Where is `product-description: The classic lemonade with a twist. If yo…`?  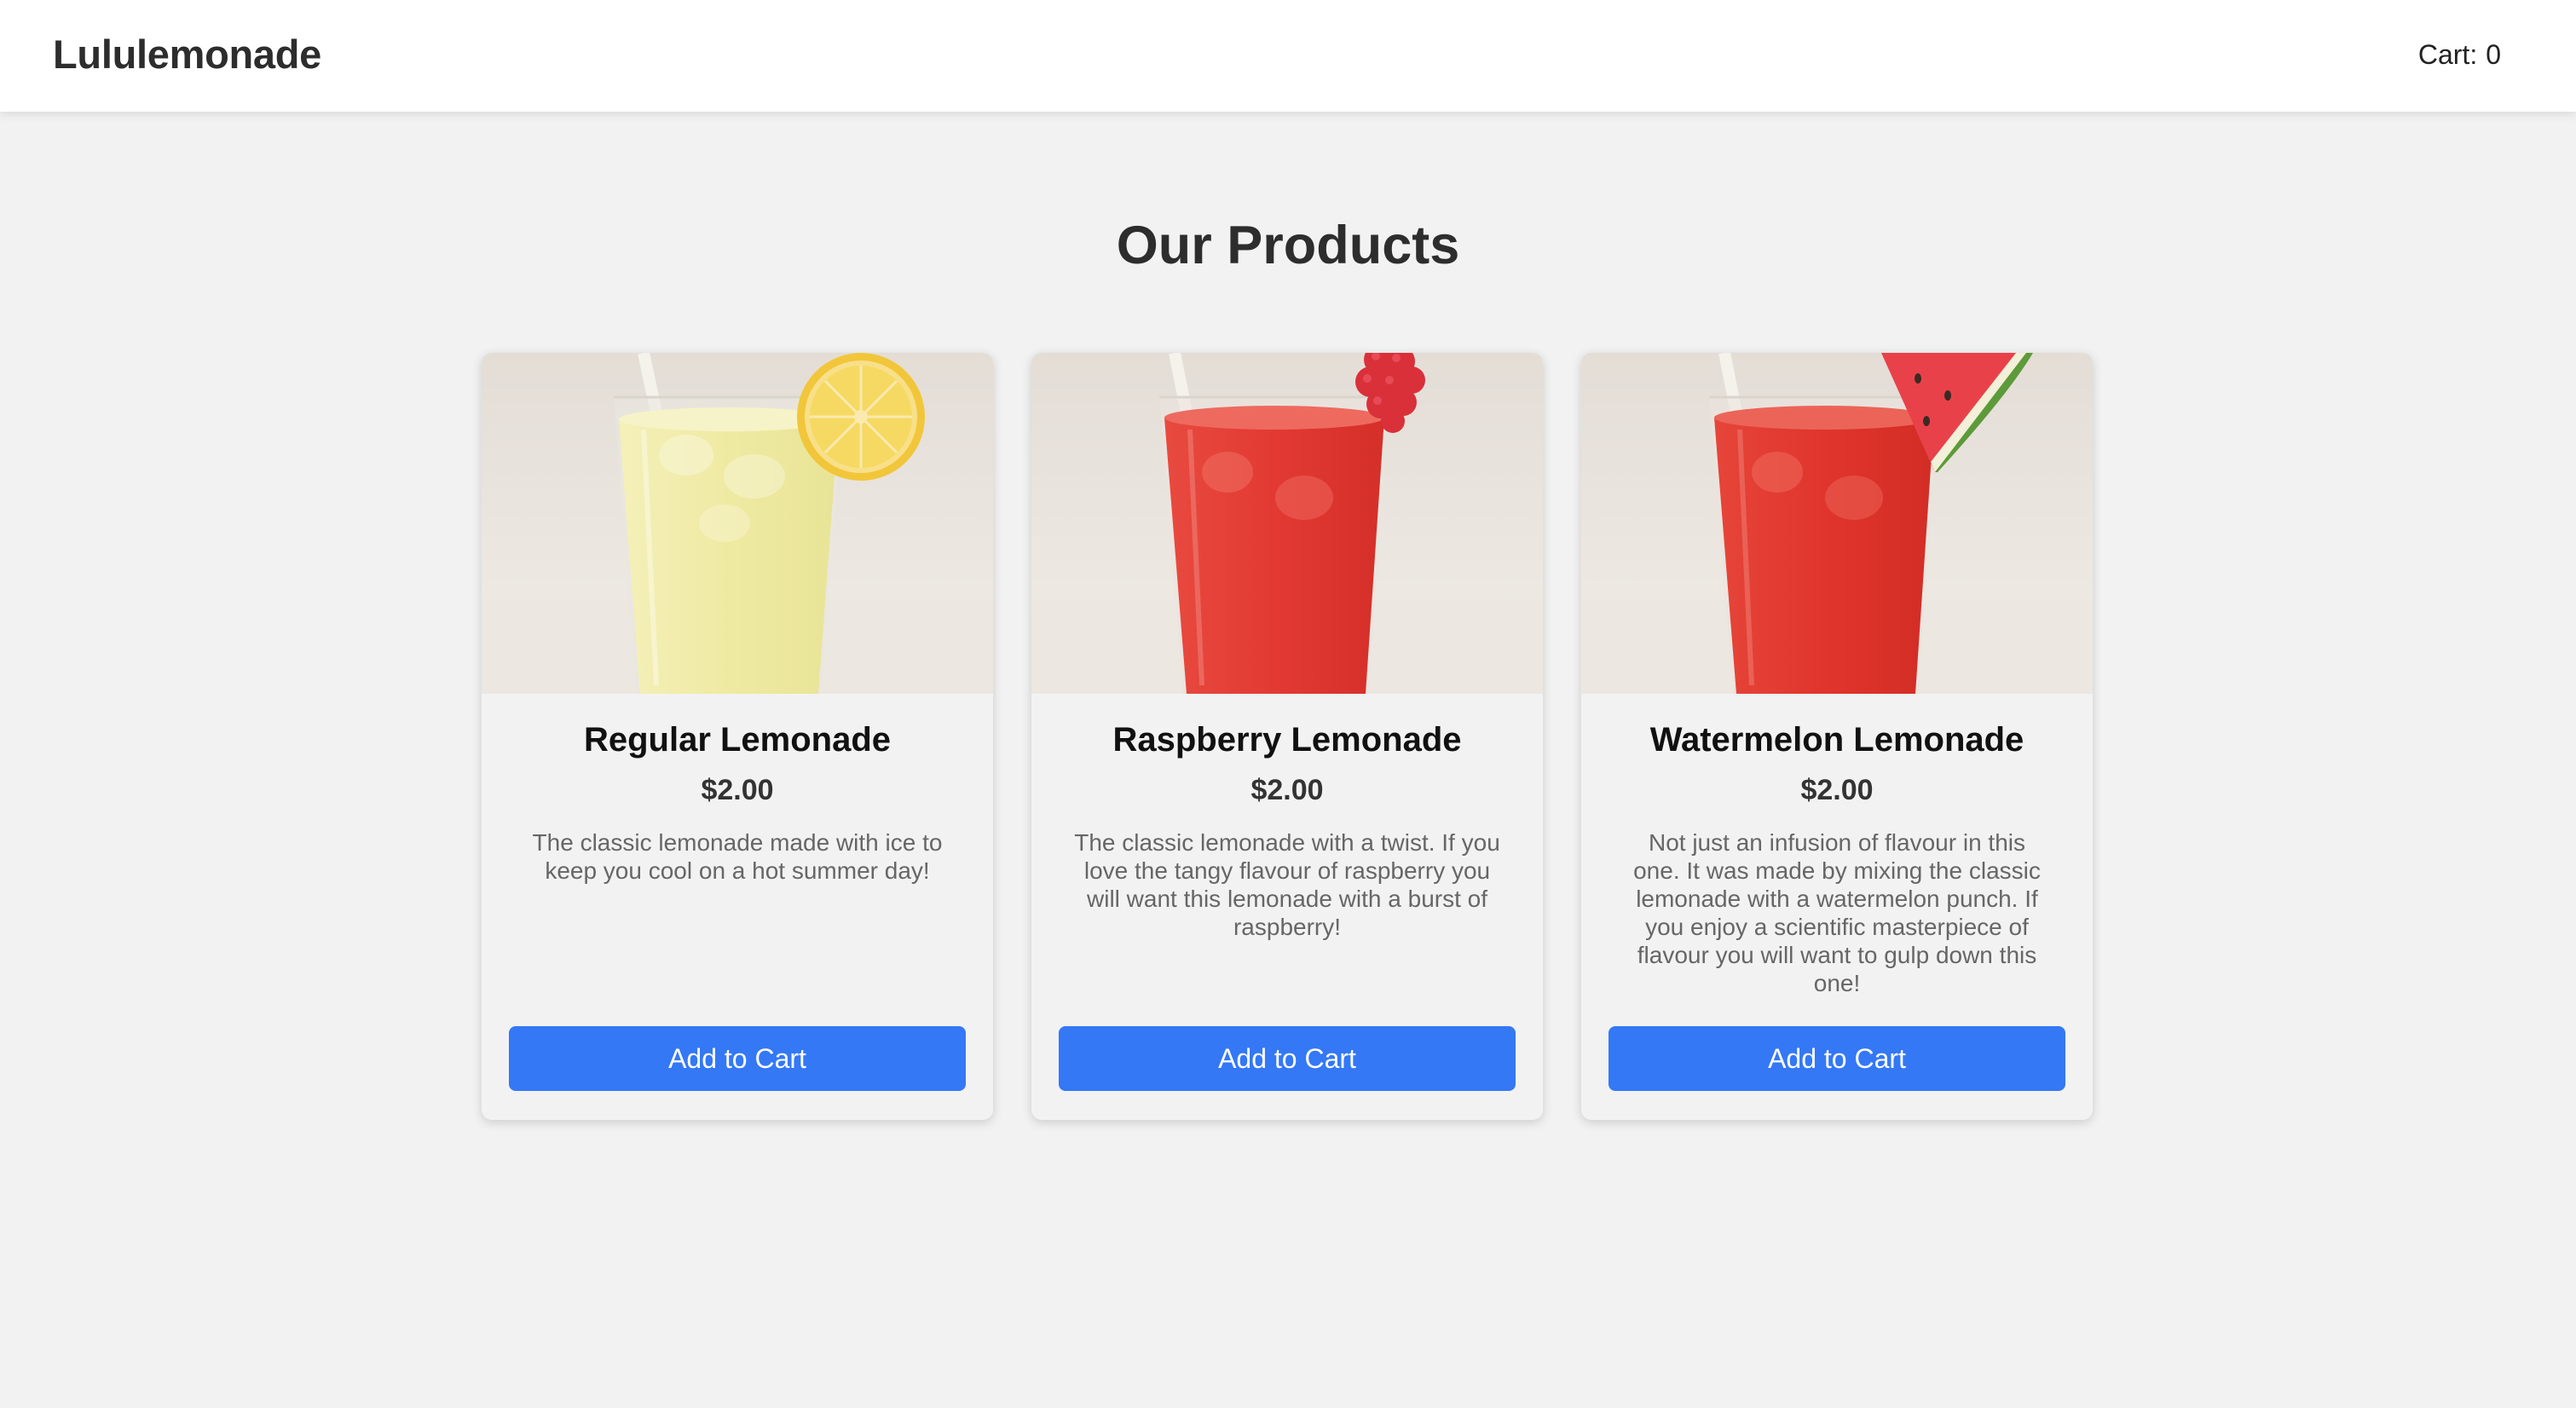 product-description: The classic lemonade with a twist. If yo… is located at coordinates (1287, 884).